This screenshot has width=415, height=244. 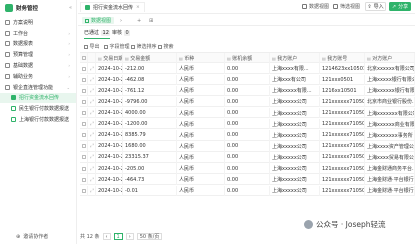 I want to click on sidebar-item: 上海银行付款数据报送, so click(x=38, y=119).